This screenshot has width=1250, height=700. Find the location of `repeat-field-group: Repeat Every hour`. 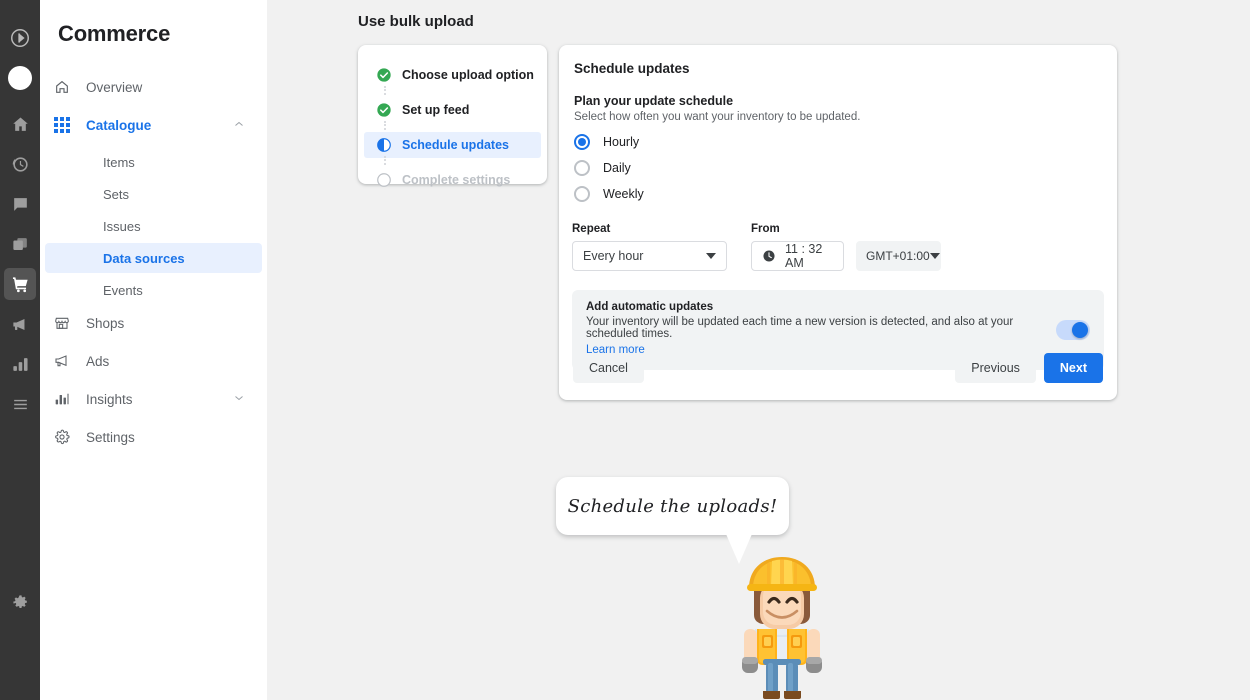

repeat-field-group: Repeat Every hour is located at coordinates (649, 247).